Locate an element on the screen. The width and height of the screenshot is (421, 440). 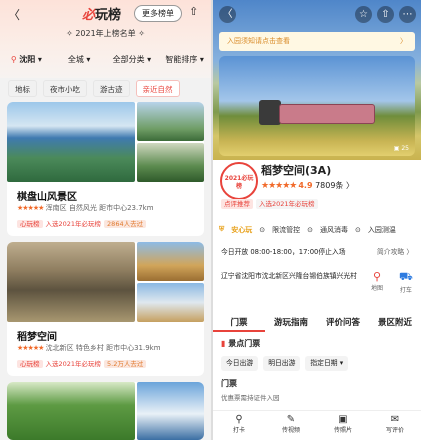
tag-landmark: 地标 is located at coordinates (22, 88).